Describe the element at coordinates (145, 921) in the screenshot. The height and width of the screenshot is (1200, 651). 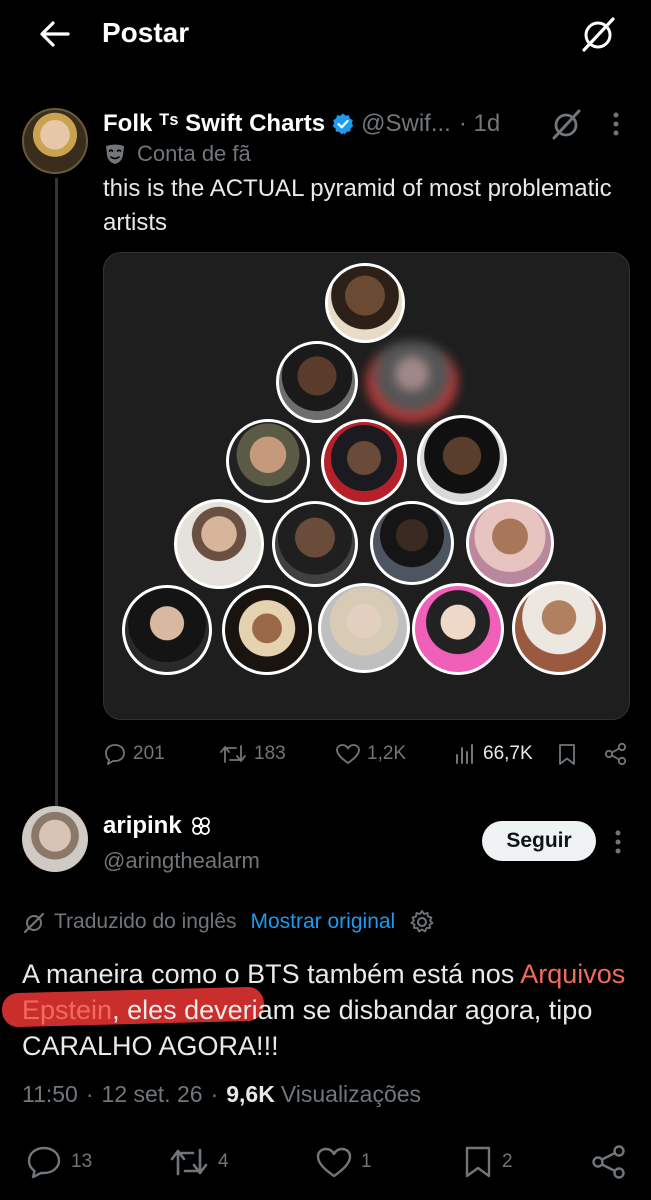
I see `translated-label: Traduzido do inglês` at that location.